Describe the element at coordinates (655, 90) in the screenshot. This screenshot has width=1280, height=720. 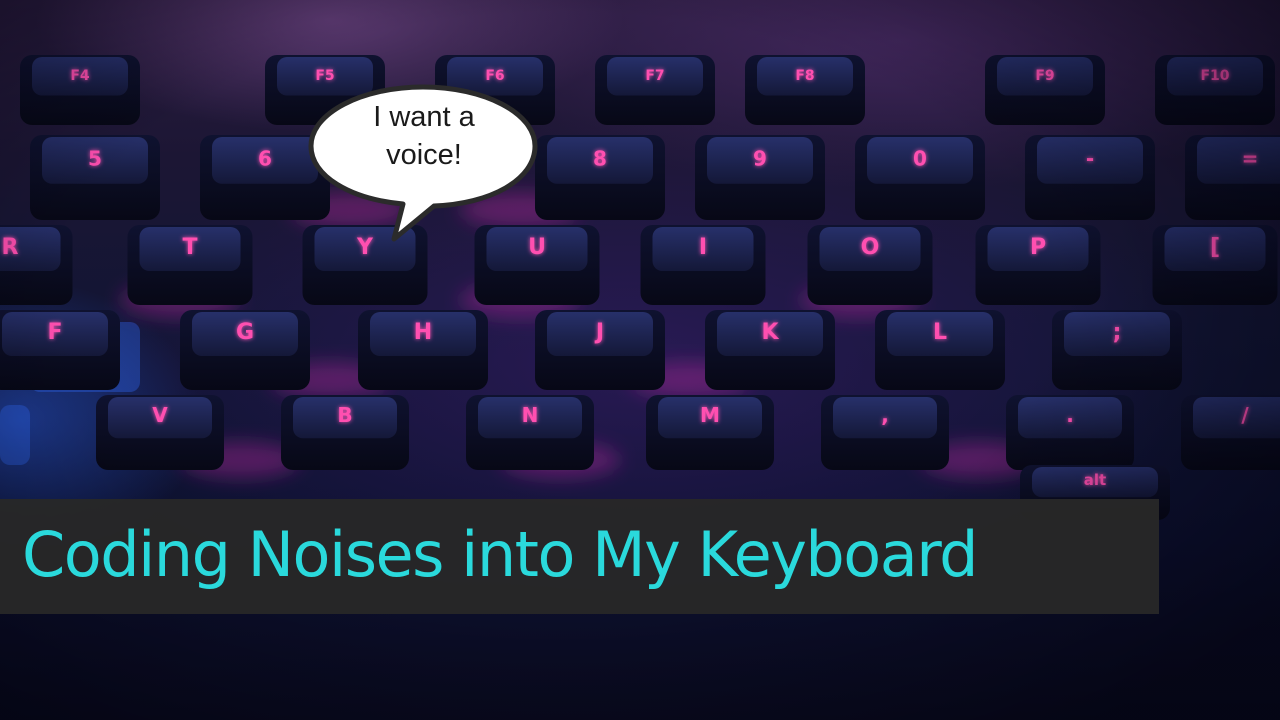
I see `keycap: F7` at that location.